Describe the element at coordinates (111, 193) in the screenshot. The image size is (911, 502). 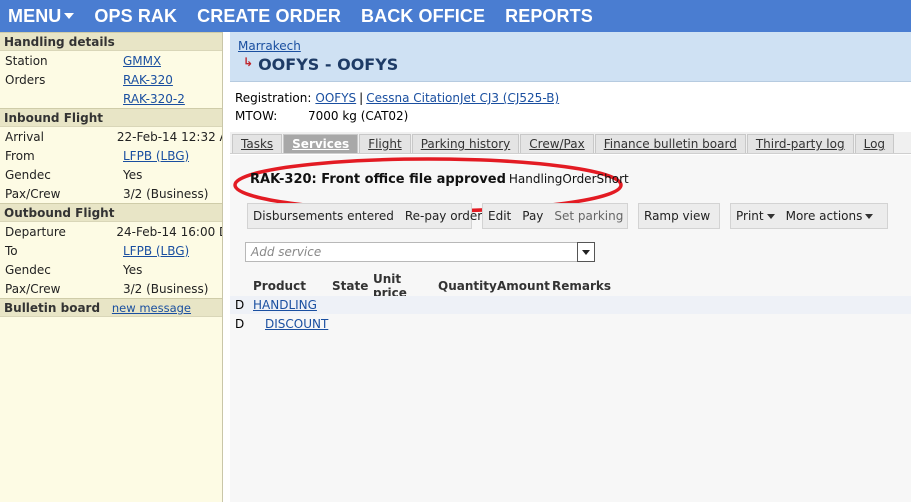
I see `inbound-paxcrew-row: Pax/Crew 3/2 (Business)` at that location.